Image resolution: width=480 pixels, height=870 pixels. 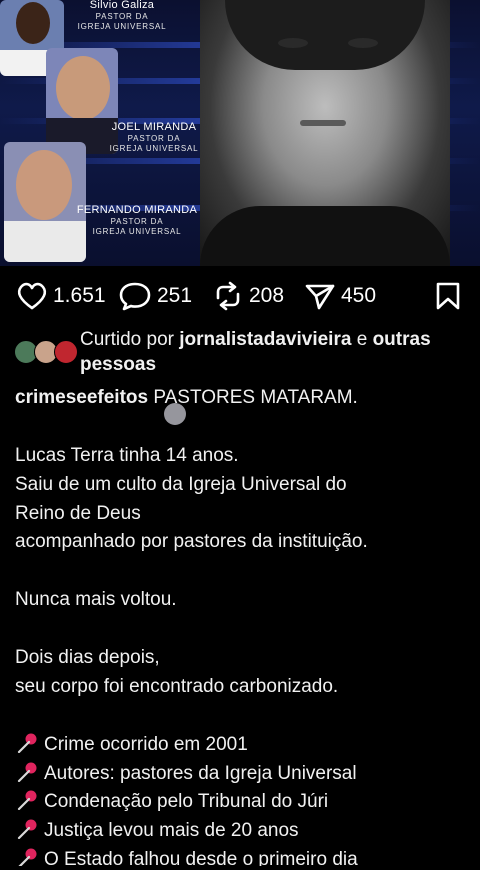 What do you see at coordinates (154, 127) in the screenshot?
I see `person-name-2: JOEL MIRANDA` at bounding box center [154, 127].